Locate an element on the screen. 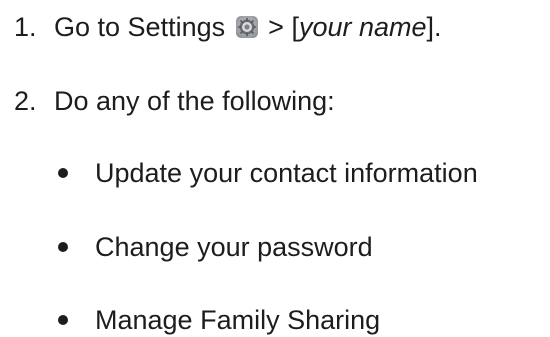 This screenshot has height=337, width=550. step-2: 2. Do any of the following: is located at coordinates (174, 101).